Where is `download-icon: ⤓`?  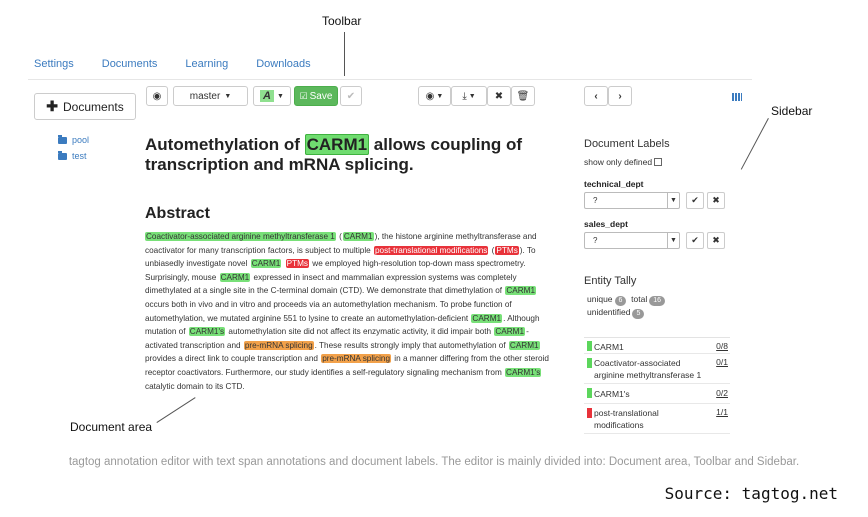
download-icon: ⤓ is located at coordinates (464, 96).